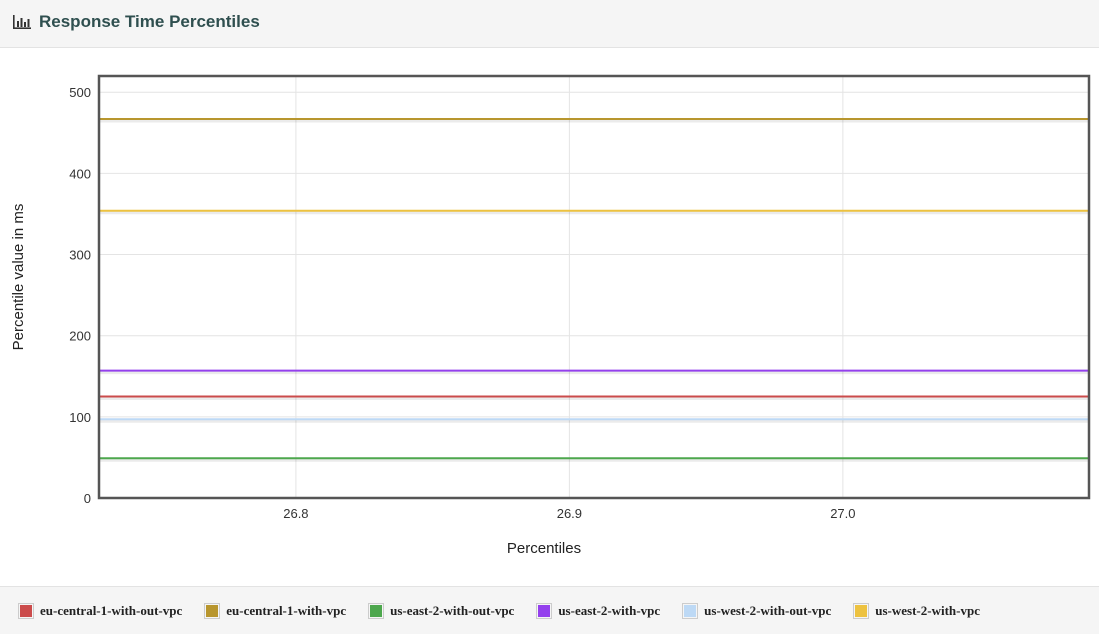 This screenshot has height=634, width=1099. What do you see at coordinates (549, 24) in the screenshot?
I see `panel-header: Response Time Percentiles` at bounding box center [549, 24].